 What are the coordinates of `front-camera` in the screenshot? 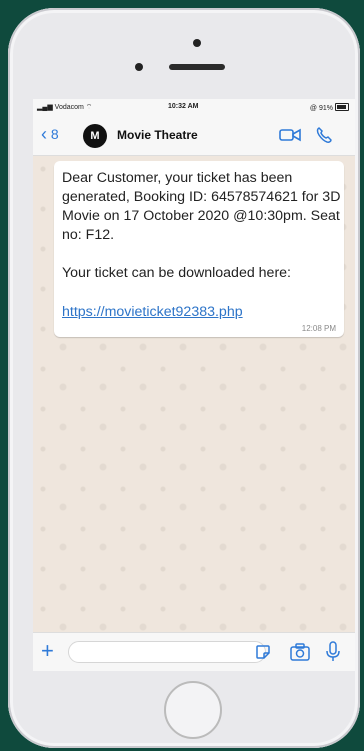 It's located at (139, 67).